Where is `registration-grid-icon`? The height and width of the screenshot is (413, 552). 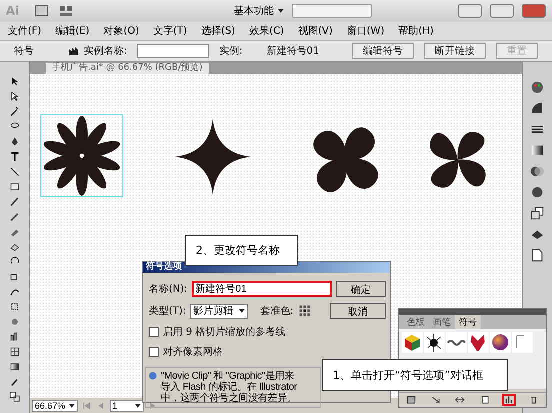
registration-grid-icon is located at coordinates (305, 311).